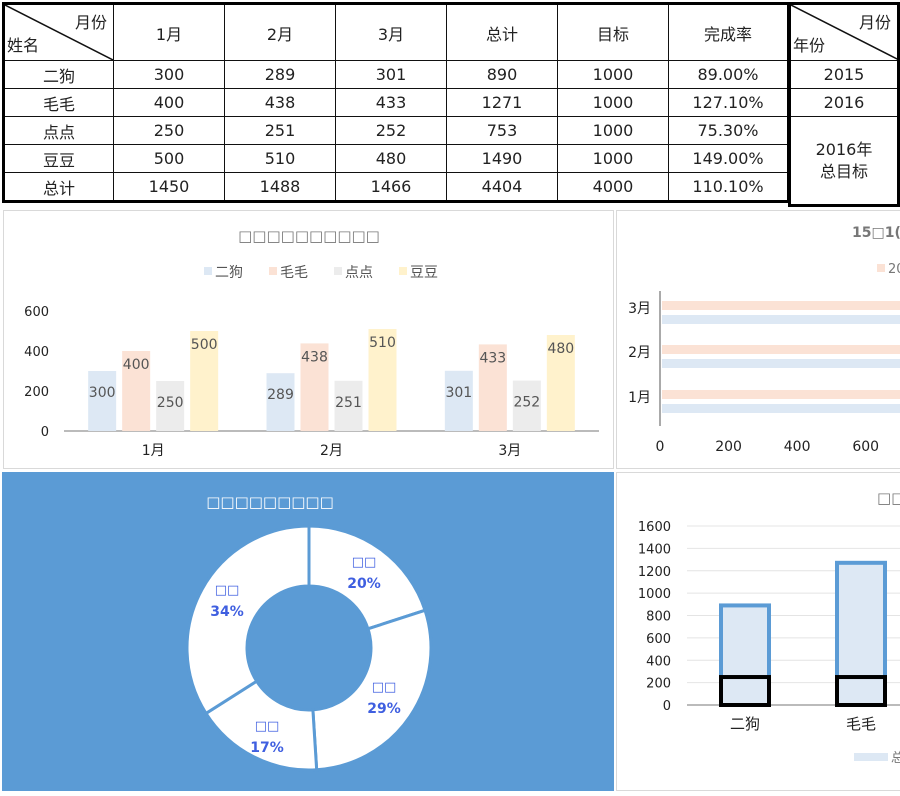  Describe the element at coordinates (888, 498) in the screenshot. I see `chart-title: □□` at that location.